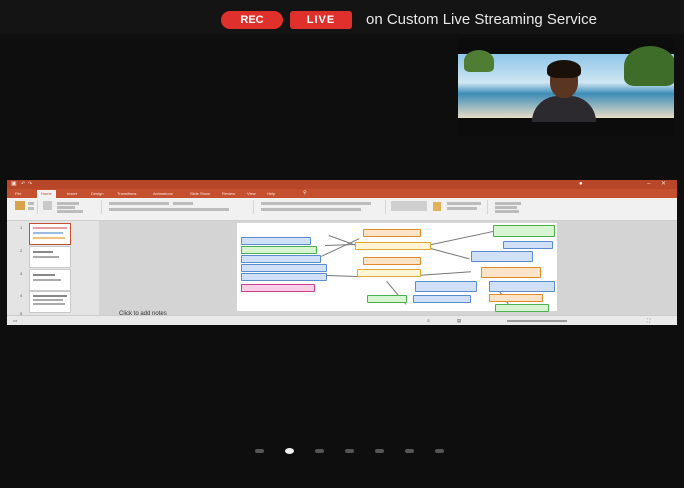 This screenshot has height=488, width=684. What do you see at coordinates (18, 193) in the screenshot?
I see `tab-file: File` at bounding box center [18, 193].